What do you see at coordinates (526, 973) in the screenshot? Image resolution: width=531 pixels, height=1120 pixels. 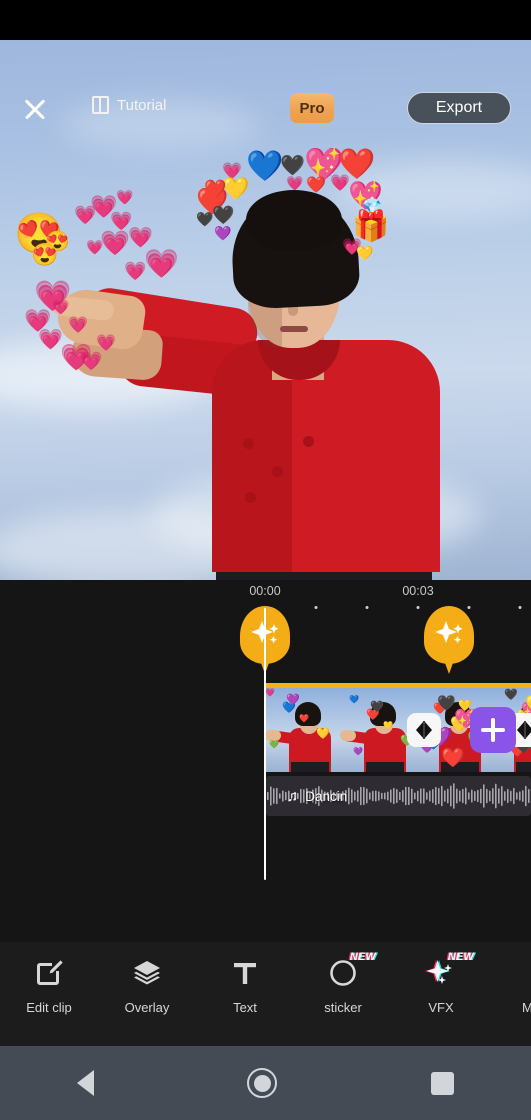 I see `music-icon` at bounding box center [526, 973].